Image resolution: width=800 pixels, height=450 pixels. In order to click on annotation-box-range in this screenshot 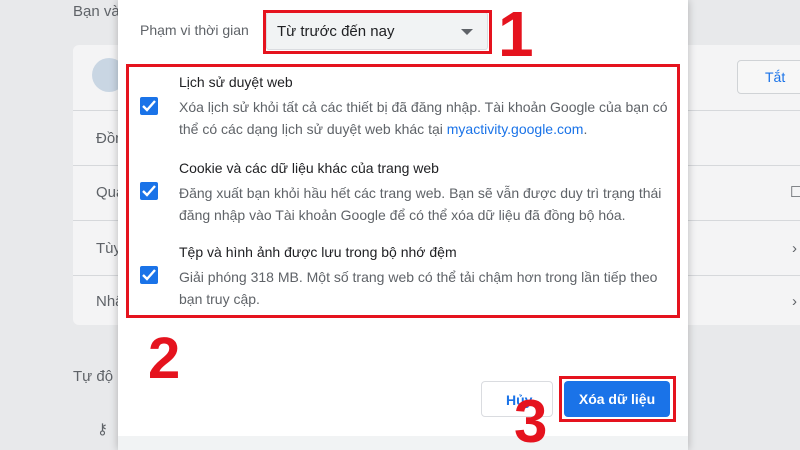, I will do `click(377, 32)`.